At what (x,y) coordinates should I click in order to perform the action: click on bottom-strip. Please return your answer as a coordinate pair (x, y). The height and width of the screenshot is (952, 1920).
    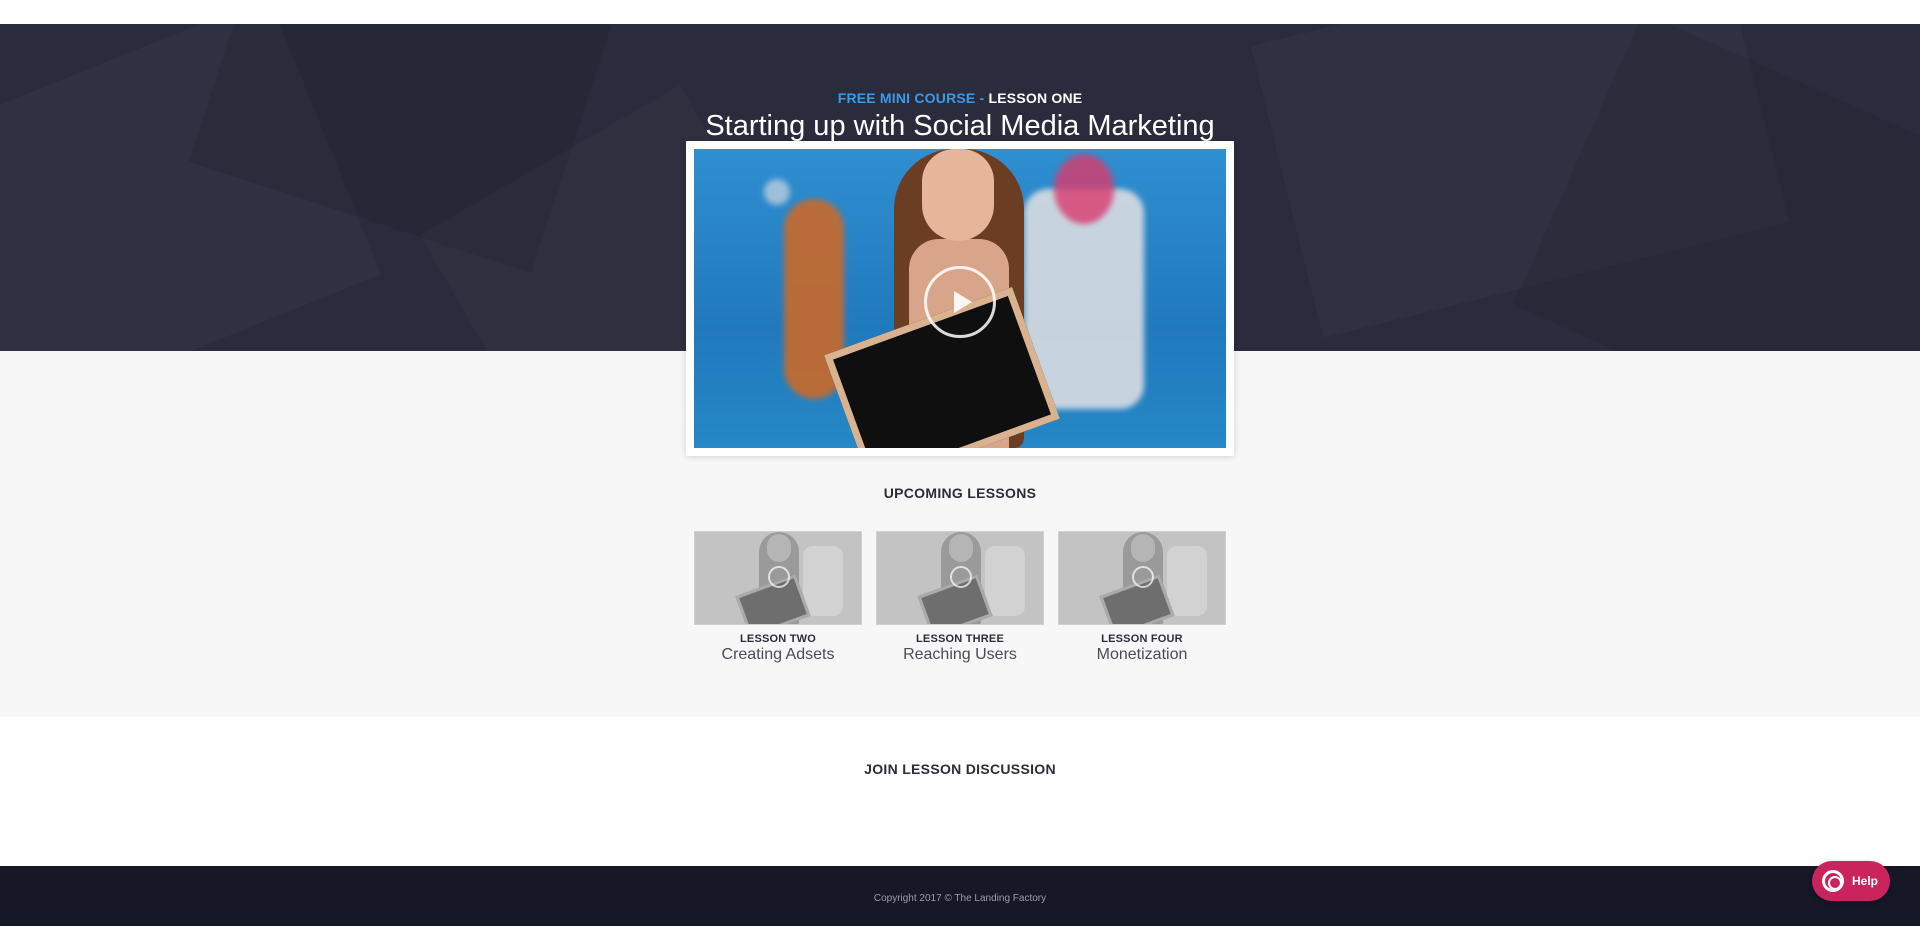
    Looking at the image, I should click on (960, 939).